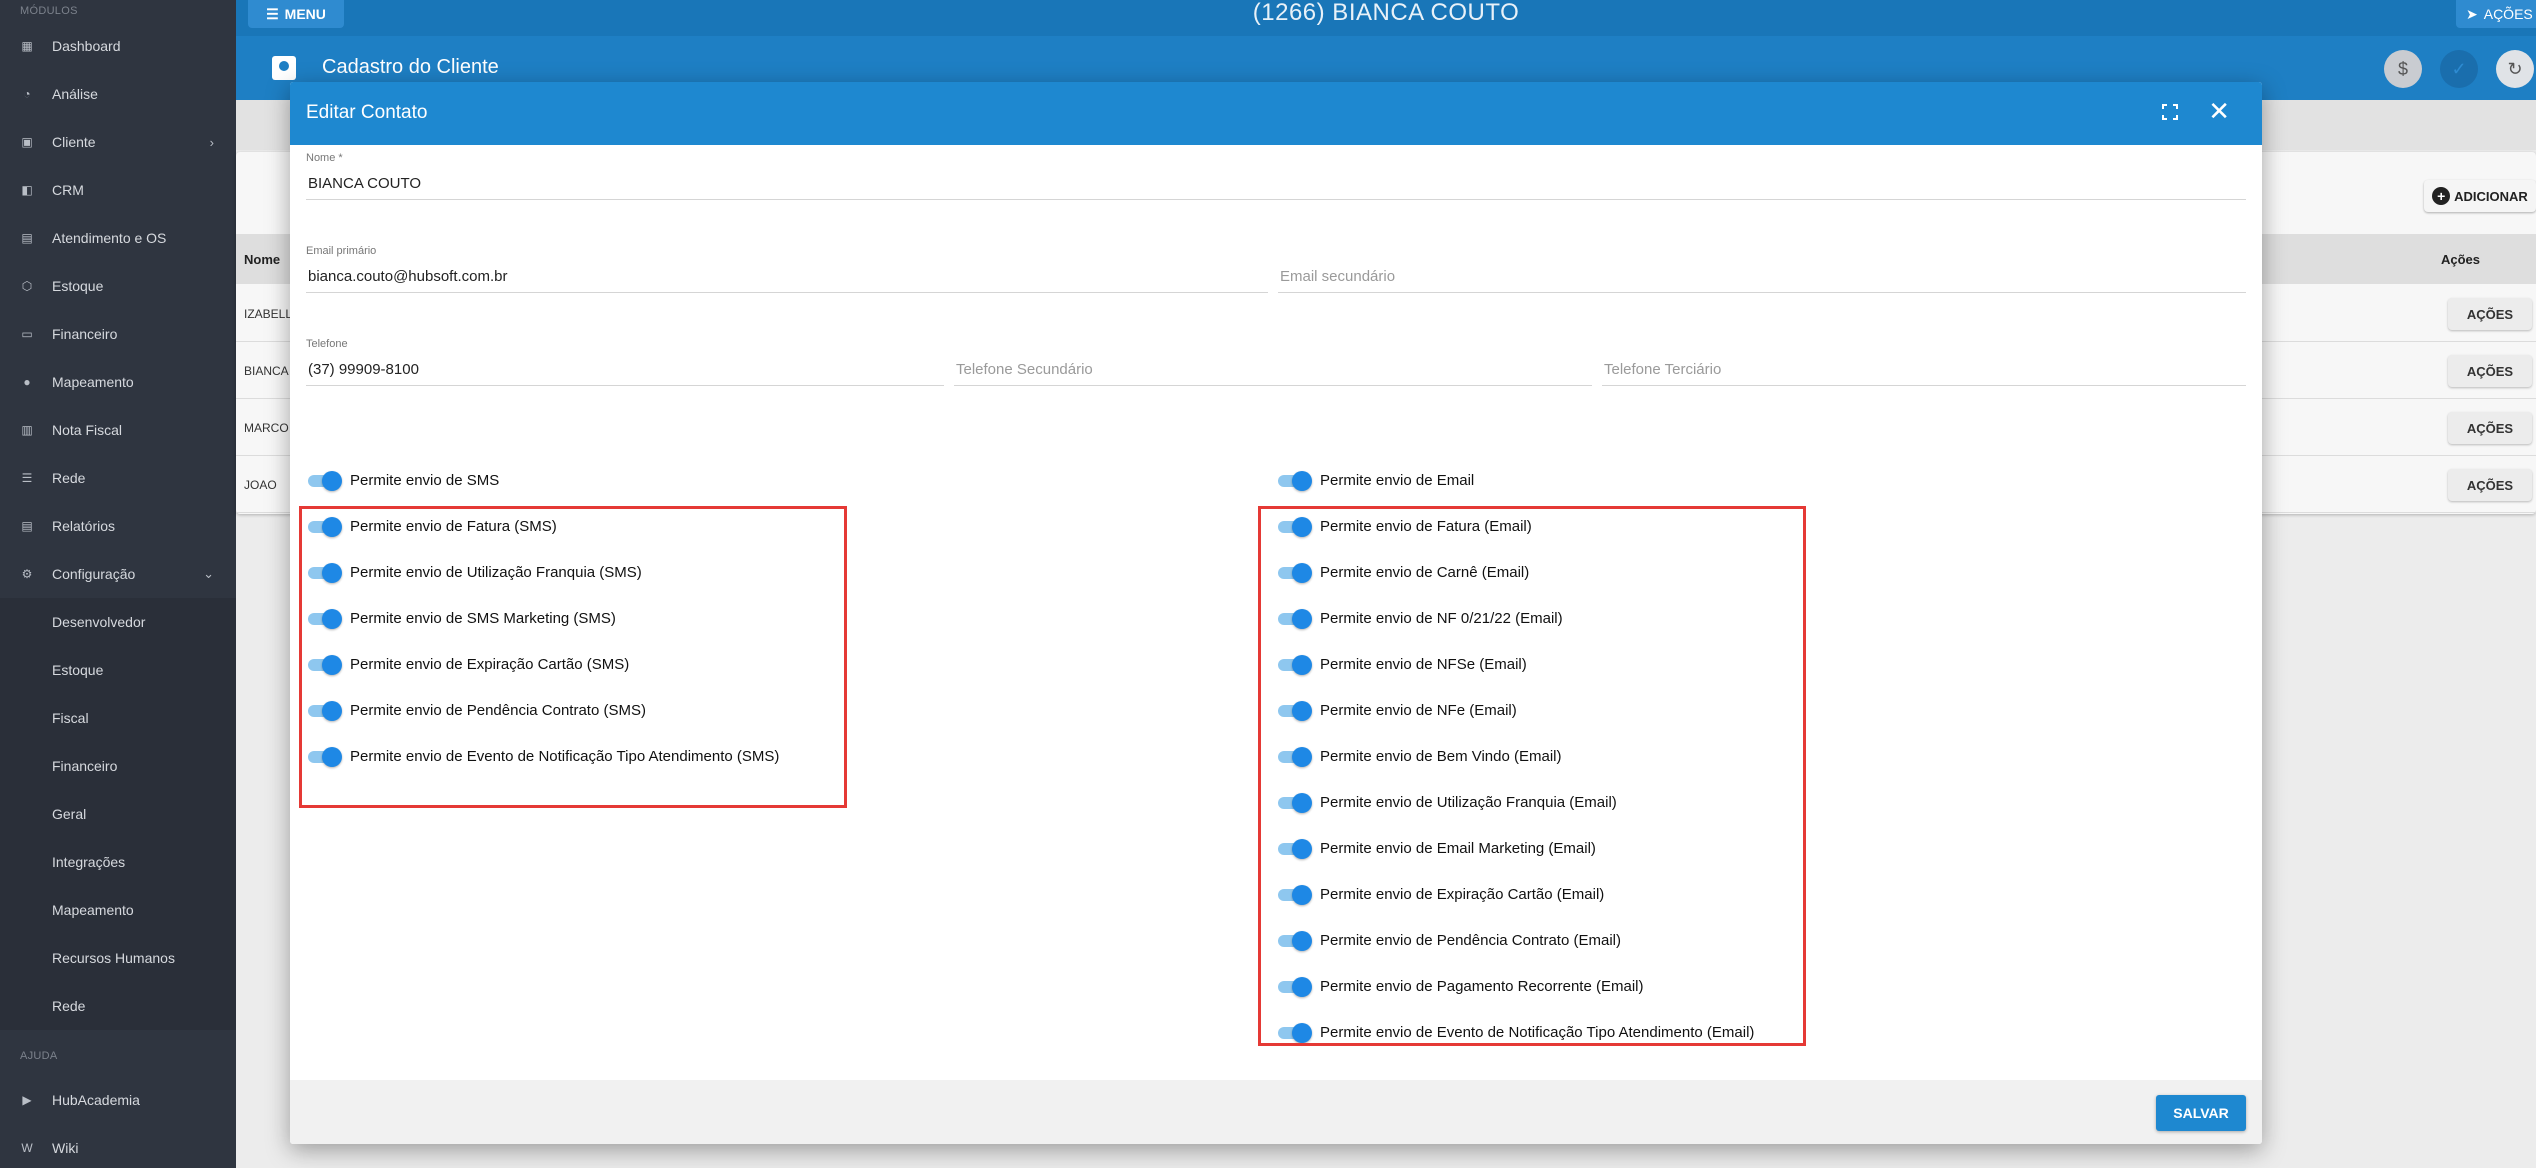 This screenshot has height=1168, width=2536. I want to click on chart-pie-icon: ◔, so click(27, 94).